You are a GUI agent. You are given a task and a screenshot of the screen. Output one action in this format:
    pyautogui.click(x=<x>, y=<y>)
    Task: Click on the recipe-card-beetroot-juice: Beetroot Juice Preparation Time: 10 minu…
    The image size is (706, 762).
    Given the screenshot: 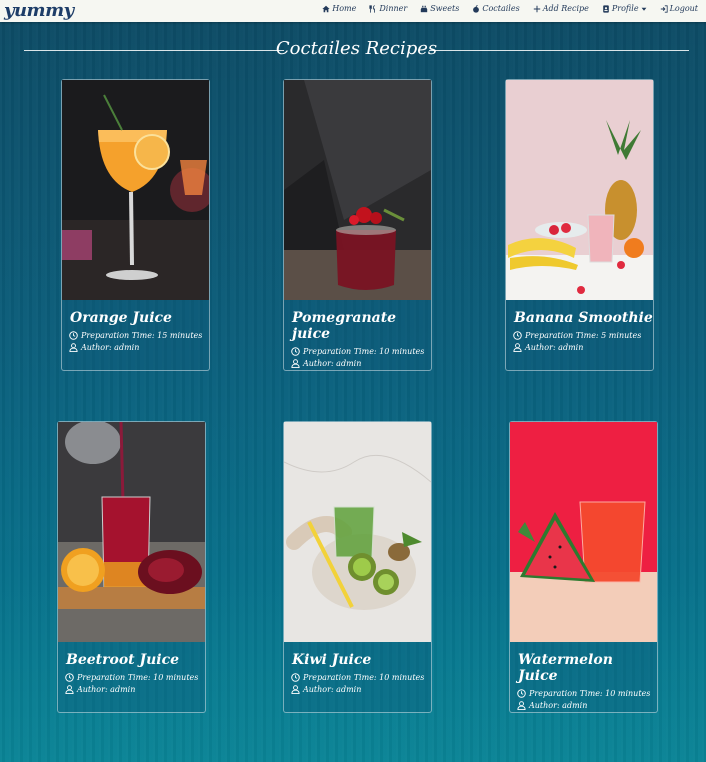 What is the action you would take?
    pyautogui.click(x=131, y=567)
    